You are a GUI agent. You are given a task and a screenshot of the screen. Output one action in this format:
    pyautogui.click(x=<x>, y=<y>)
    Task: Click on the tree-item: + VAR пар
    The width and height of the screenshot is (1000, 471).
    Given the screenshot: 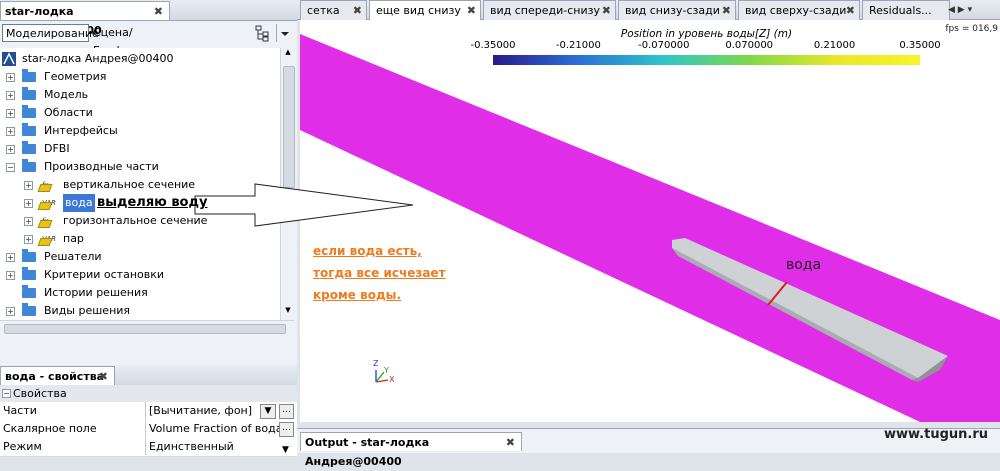 What is the action you would take?
    pyautogui.click(x=140, y=239)
    